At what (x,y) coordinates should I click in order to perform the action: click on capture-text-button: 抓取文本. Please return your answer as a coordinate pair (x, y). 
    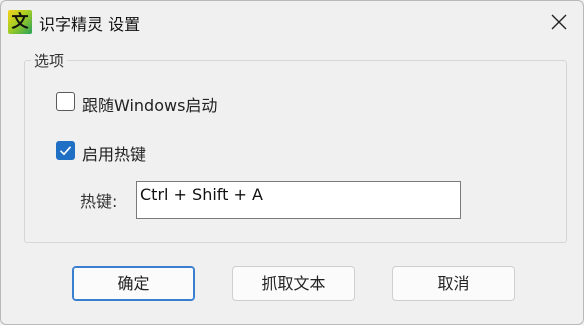
    Looking at the image, I should click on (293, 283).